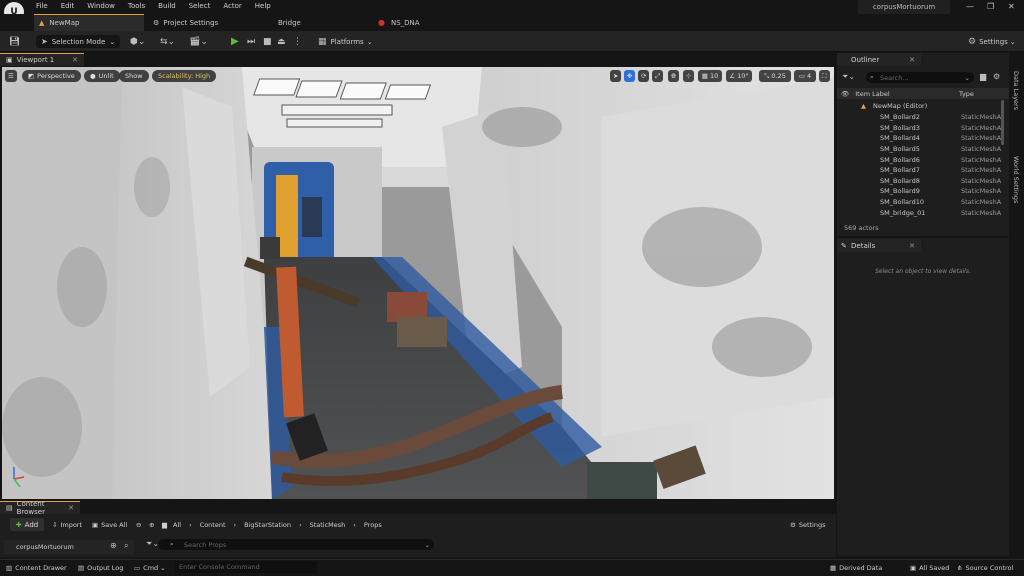 The width and height of the screenshot is (1024, 576). I want to click on maximize-viewport-icon: ⛶, so click(824, 76).